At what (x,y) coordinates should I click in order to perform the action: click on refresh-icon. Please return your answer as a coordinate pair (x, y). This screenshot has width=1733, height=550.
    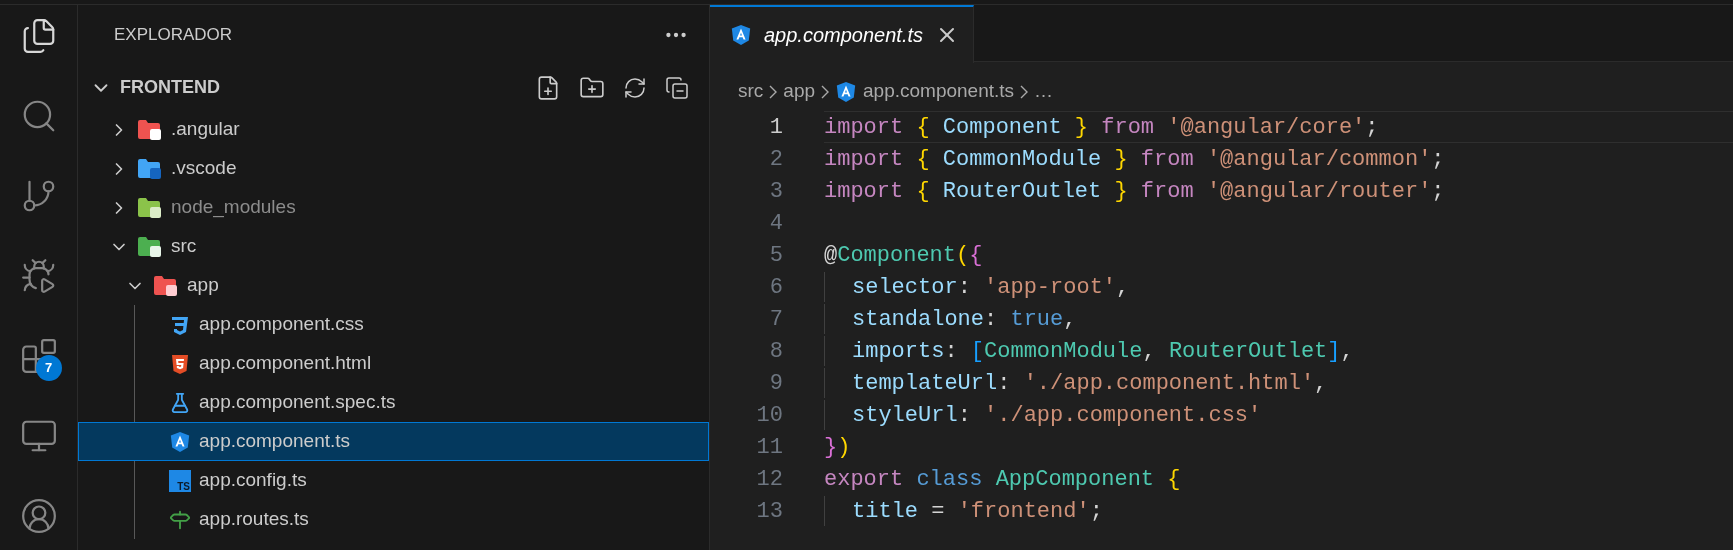
    Looking at the image, I should click on (635, 87).